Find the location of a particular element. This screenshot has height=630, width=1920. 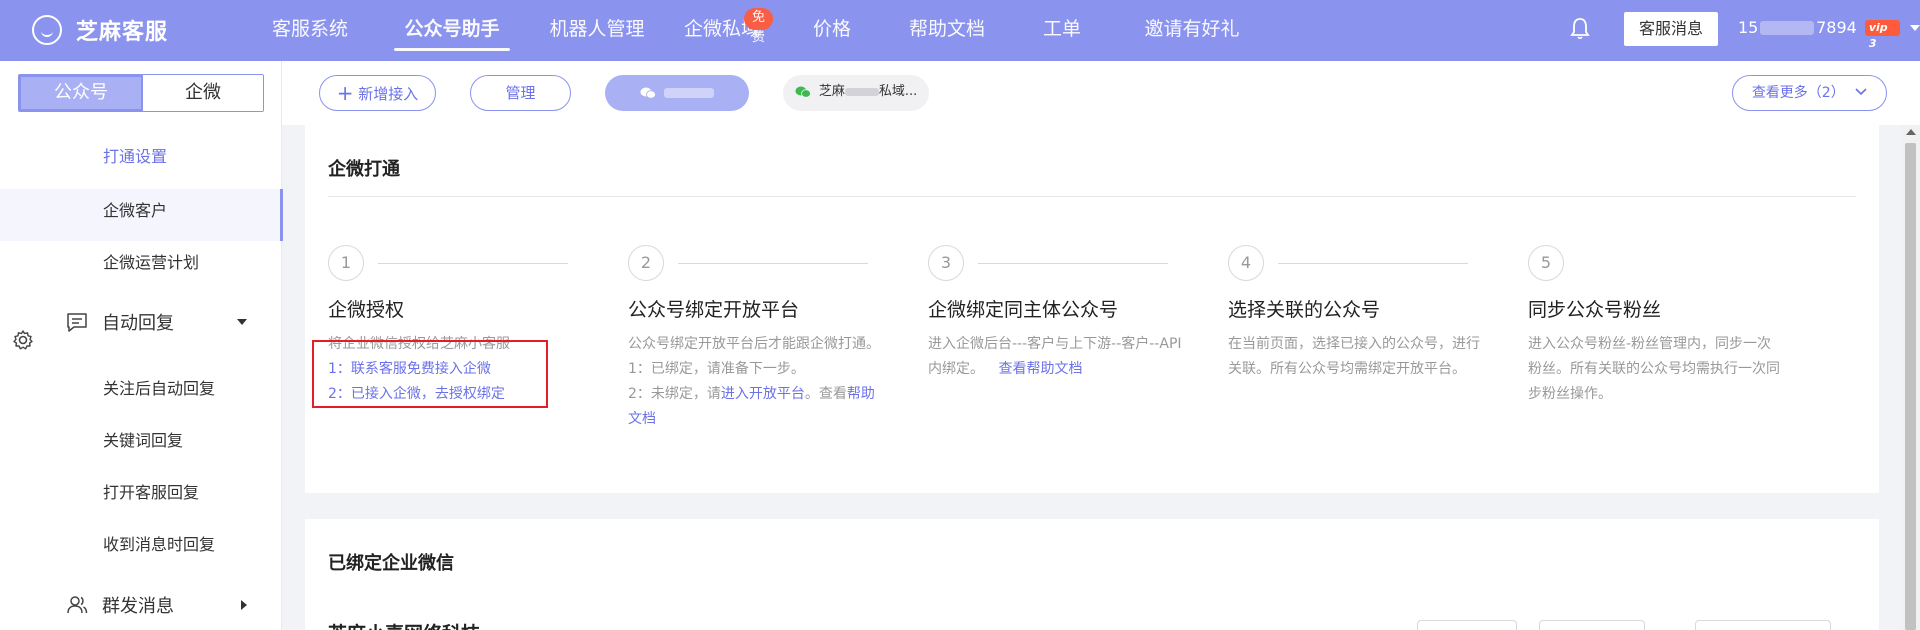

account-toolbar: + 新增接入 管理 芝麻 私域... 查看更多（2） is located at coordinates (1101, 93).